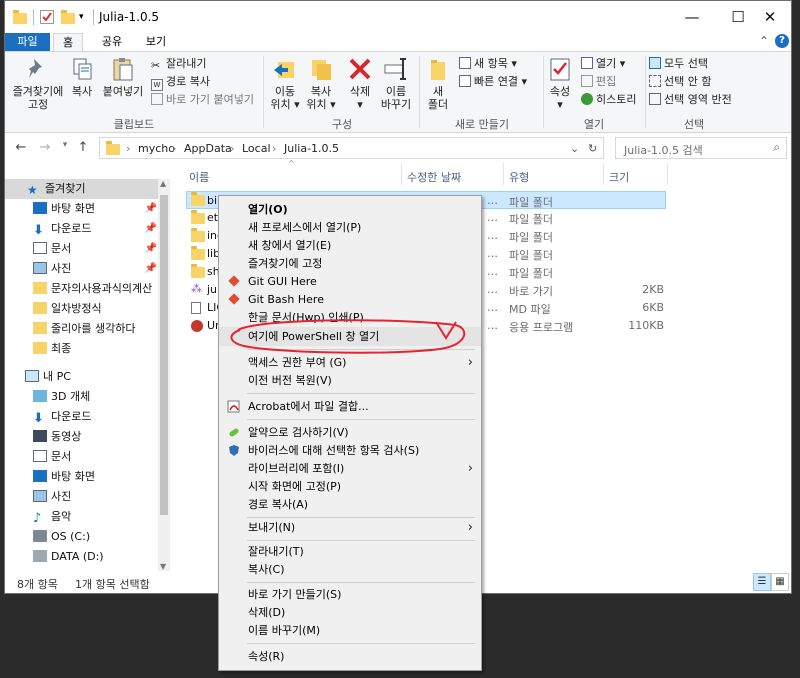 The width and height of the screenshot is (800, 678). What do you see at coordinates (762, 582) in the screenshot?
I see `details-view-button: ☰` at bounding box center [762, 582].